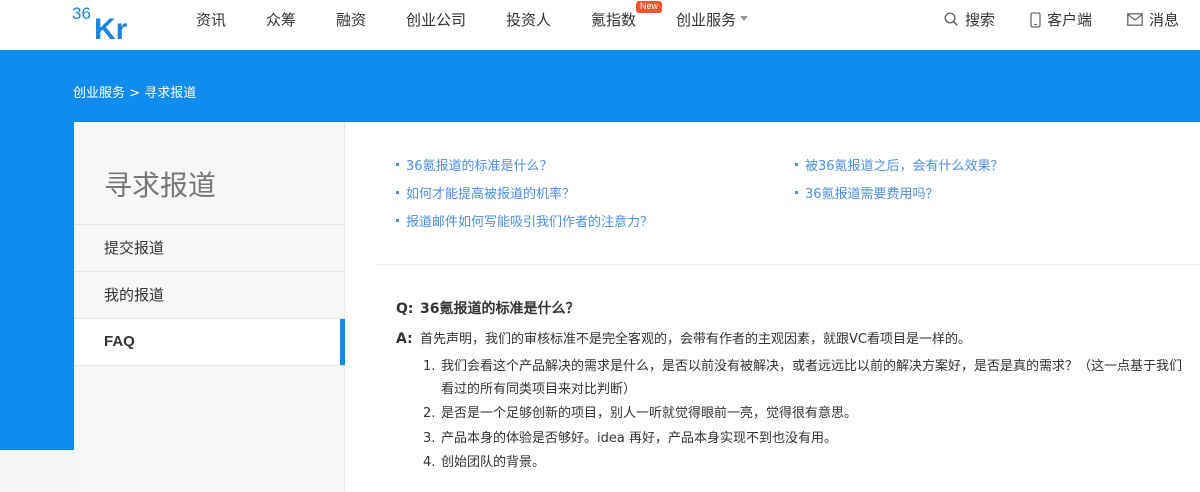 The image size is (1200, 492). What do you see at coordinates (500, 309) in the screenshot?
I see `question-text: 36氪报道的标准是什么？` at bounding box center [500, 309].